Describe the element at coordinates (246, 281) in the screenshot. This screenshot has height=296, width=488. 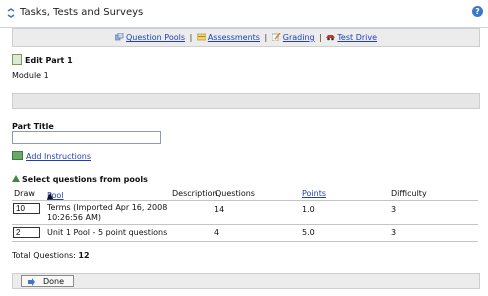
I see `footer-bar: Done` at that location.